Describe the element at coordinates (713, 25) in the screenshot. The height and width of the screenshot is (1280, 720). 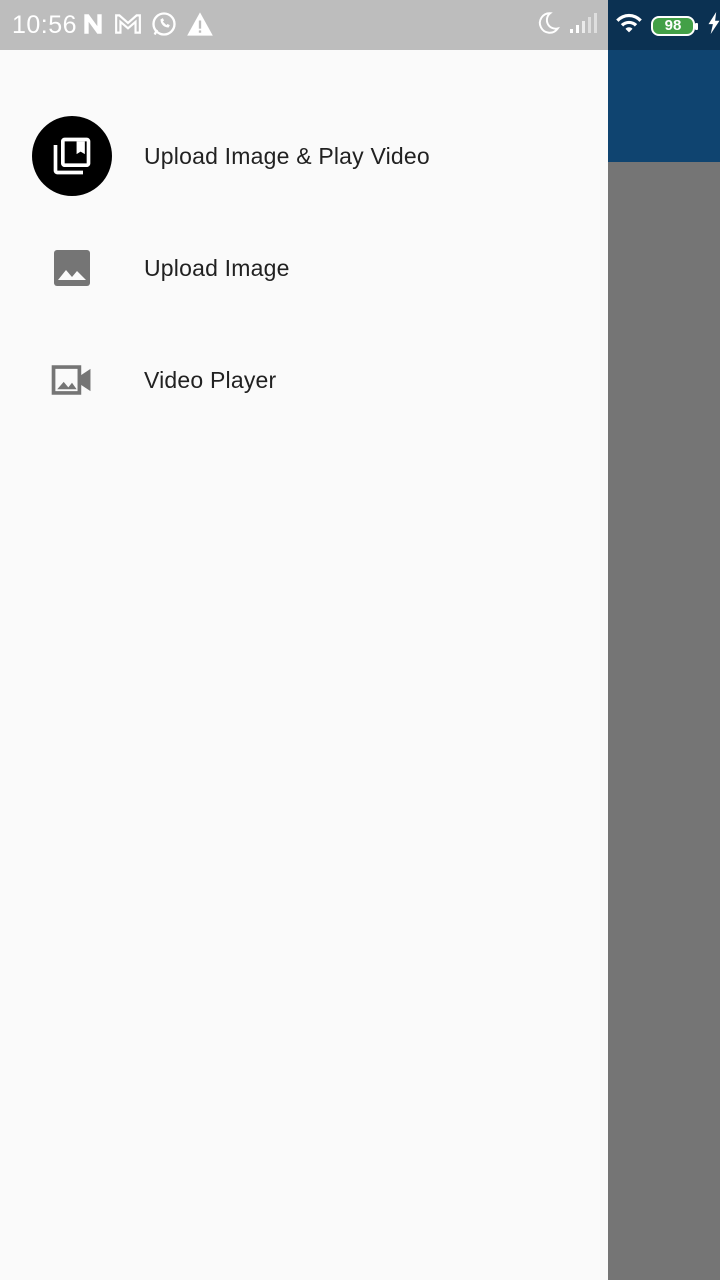
I see `charging-icon` at that location.